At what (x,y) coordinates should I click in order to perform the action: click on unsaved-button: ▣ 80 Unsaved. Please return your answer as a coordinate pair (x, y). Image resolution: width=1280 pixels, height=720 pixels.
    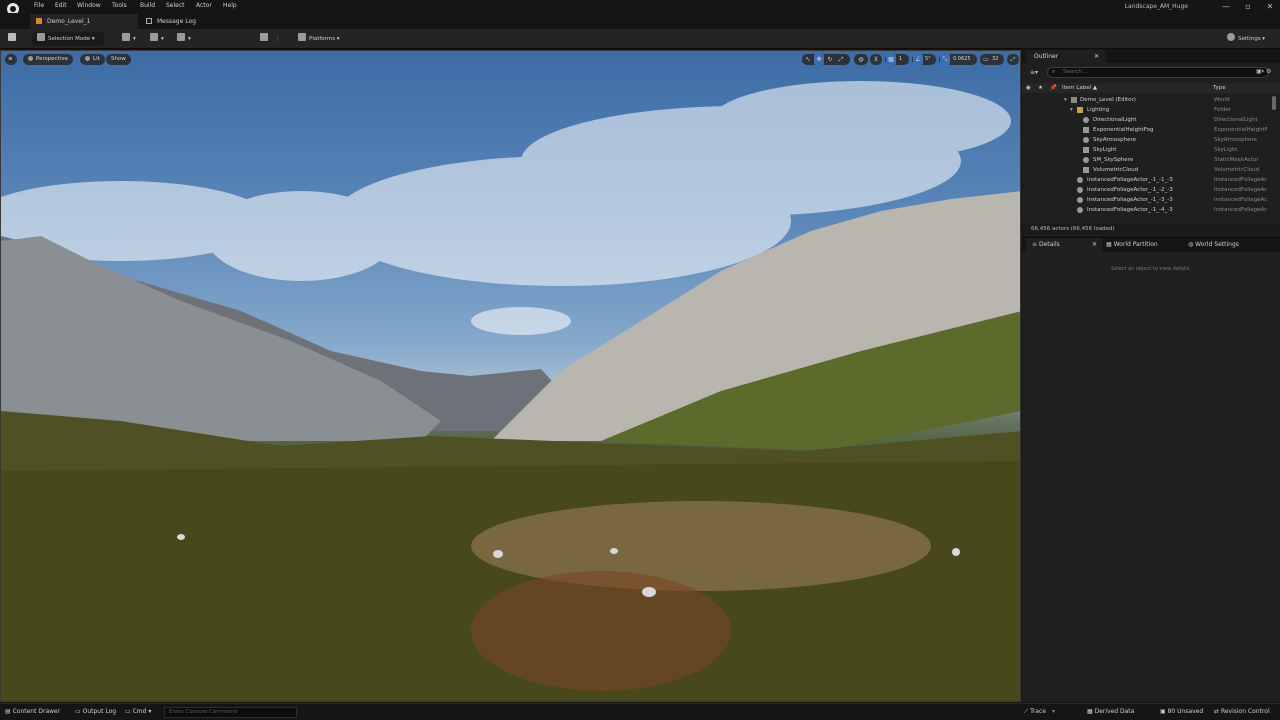
    Looking at the image, I should click on (1181, 711).